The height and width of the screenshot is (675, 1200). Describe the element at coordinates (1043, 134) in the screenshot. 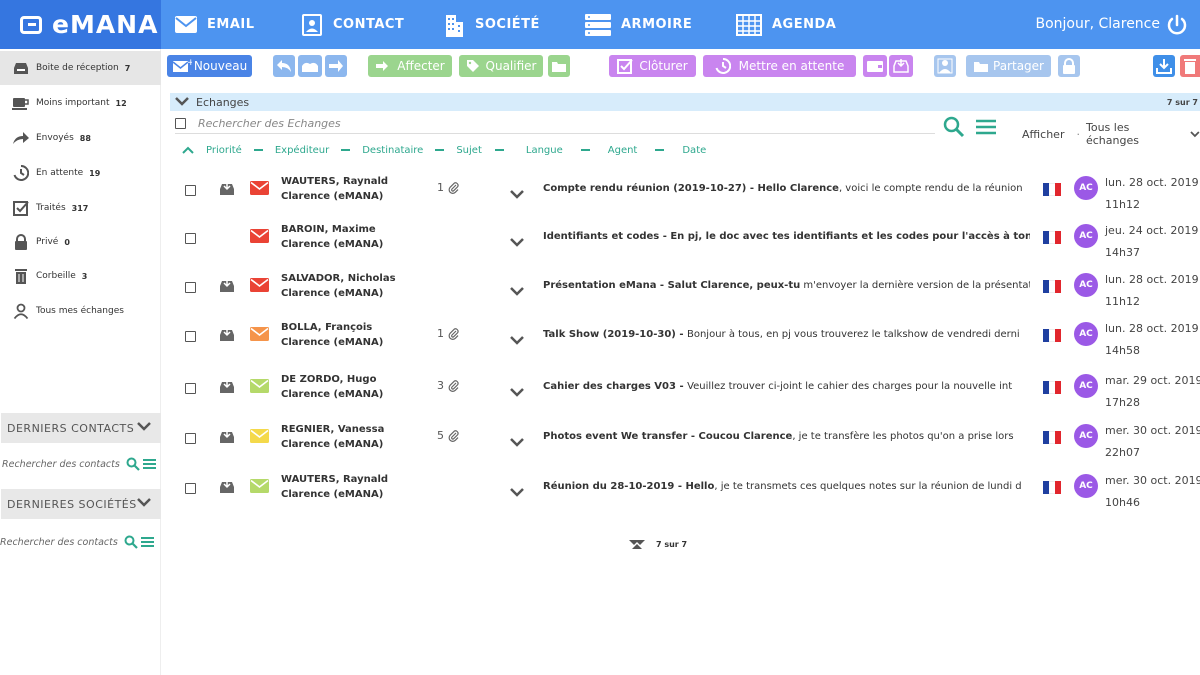

I see `show-label: Afficher` at that location.